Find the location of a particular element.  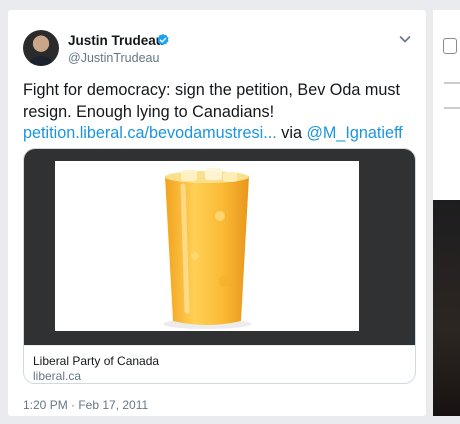

adjacent-panel is located at coordinates (446, 213).